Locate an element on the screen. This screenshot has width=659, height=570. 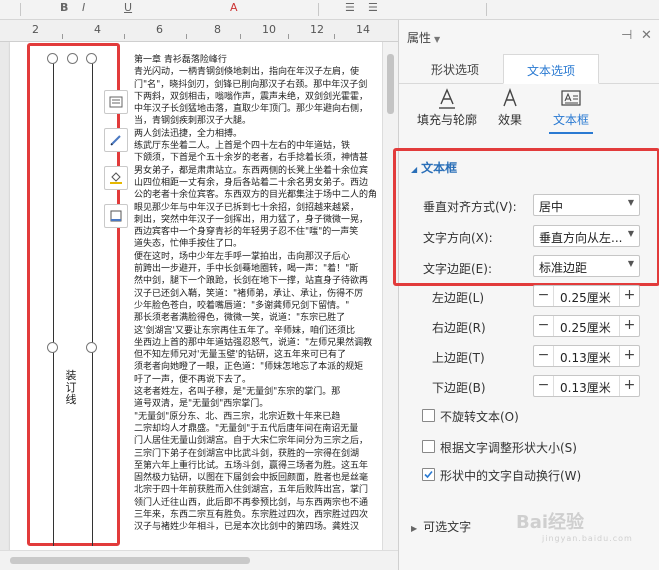
section-header-textbox: ◢ 文本框 is located at coordinates (434, 167).